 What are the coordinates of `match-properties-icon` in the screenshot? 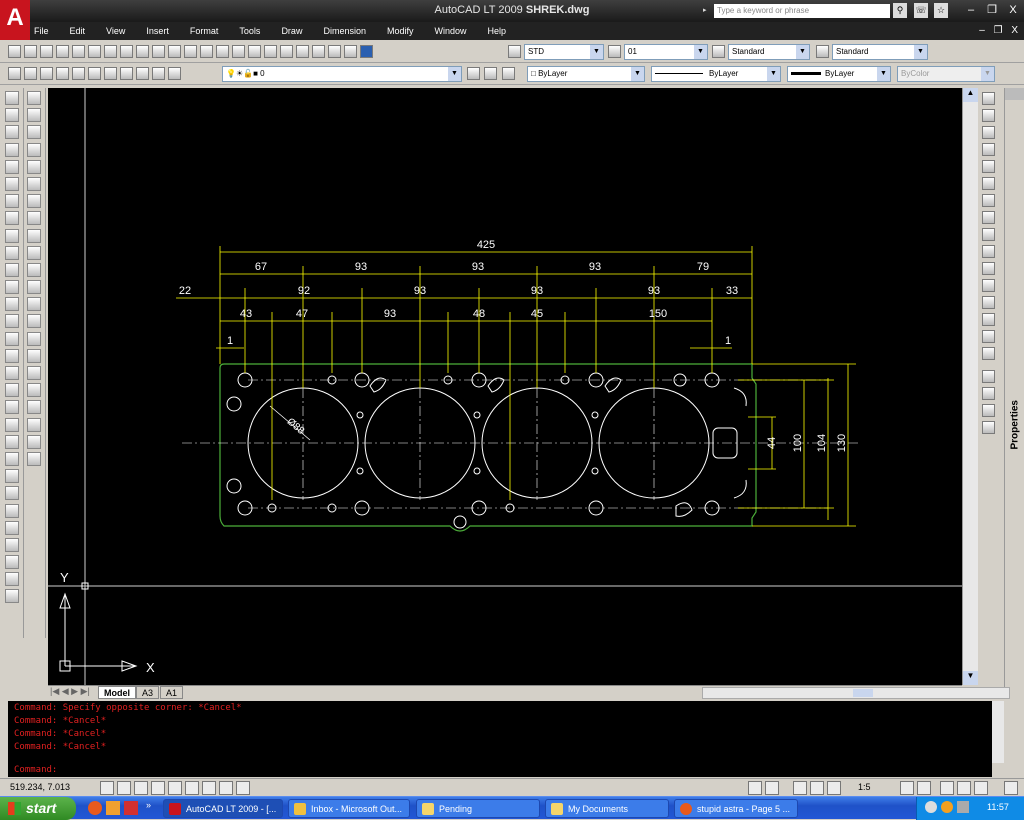 It's located at (174, 51).